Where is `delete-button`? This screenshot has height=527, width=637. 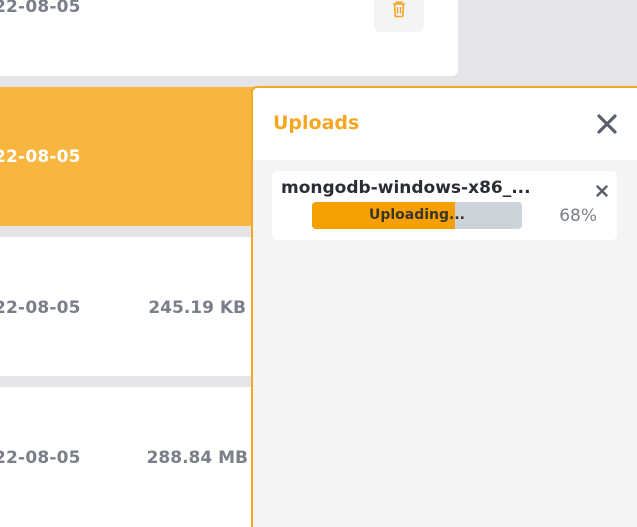 delete-button is located at coordinates (399, 16).